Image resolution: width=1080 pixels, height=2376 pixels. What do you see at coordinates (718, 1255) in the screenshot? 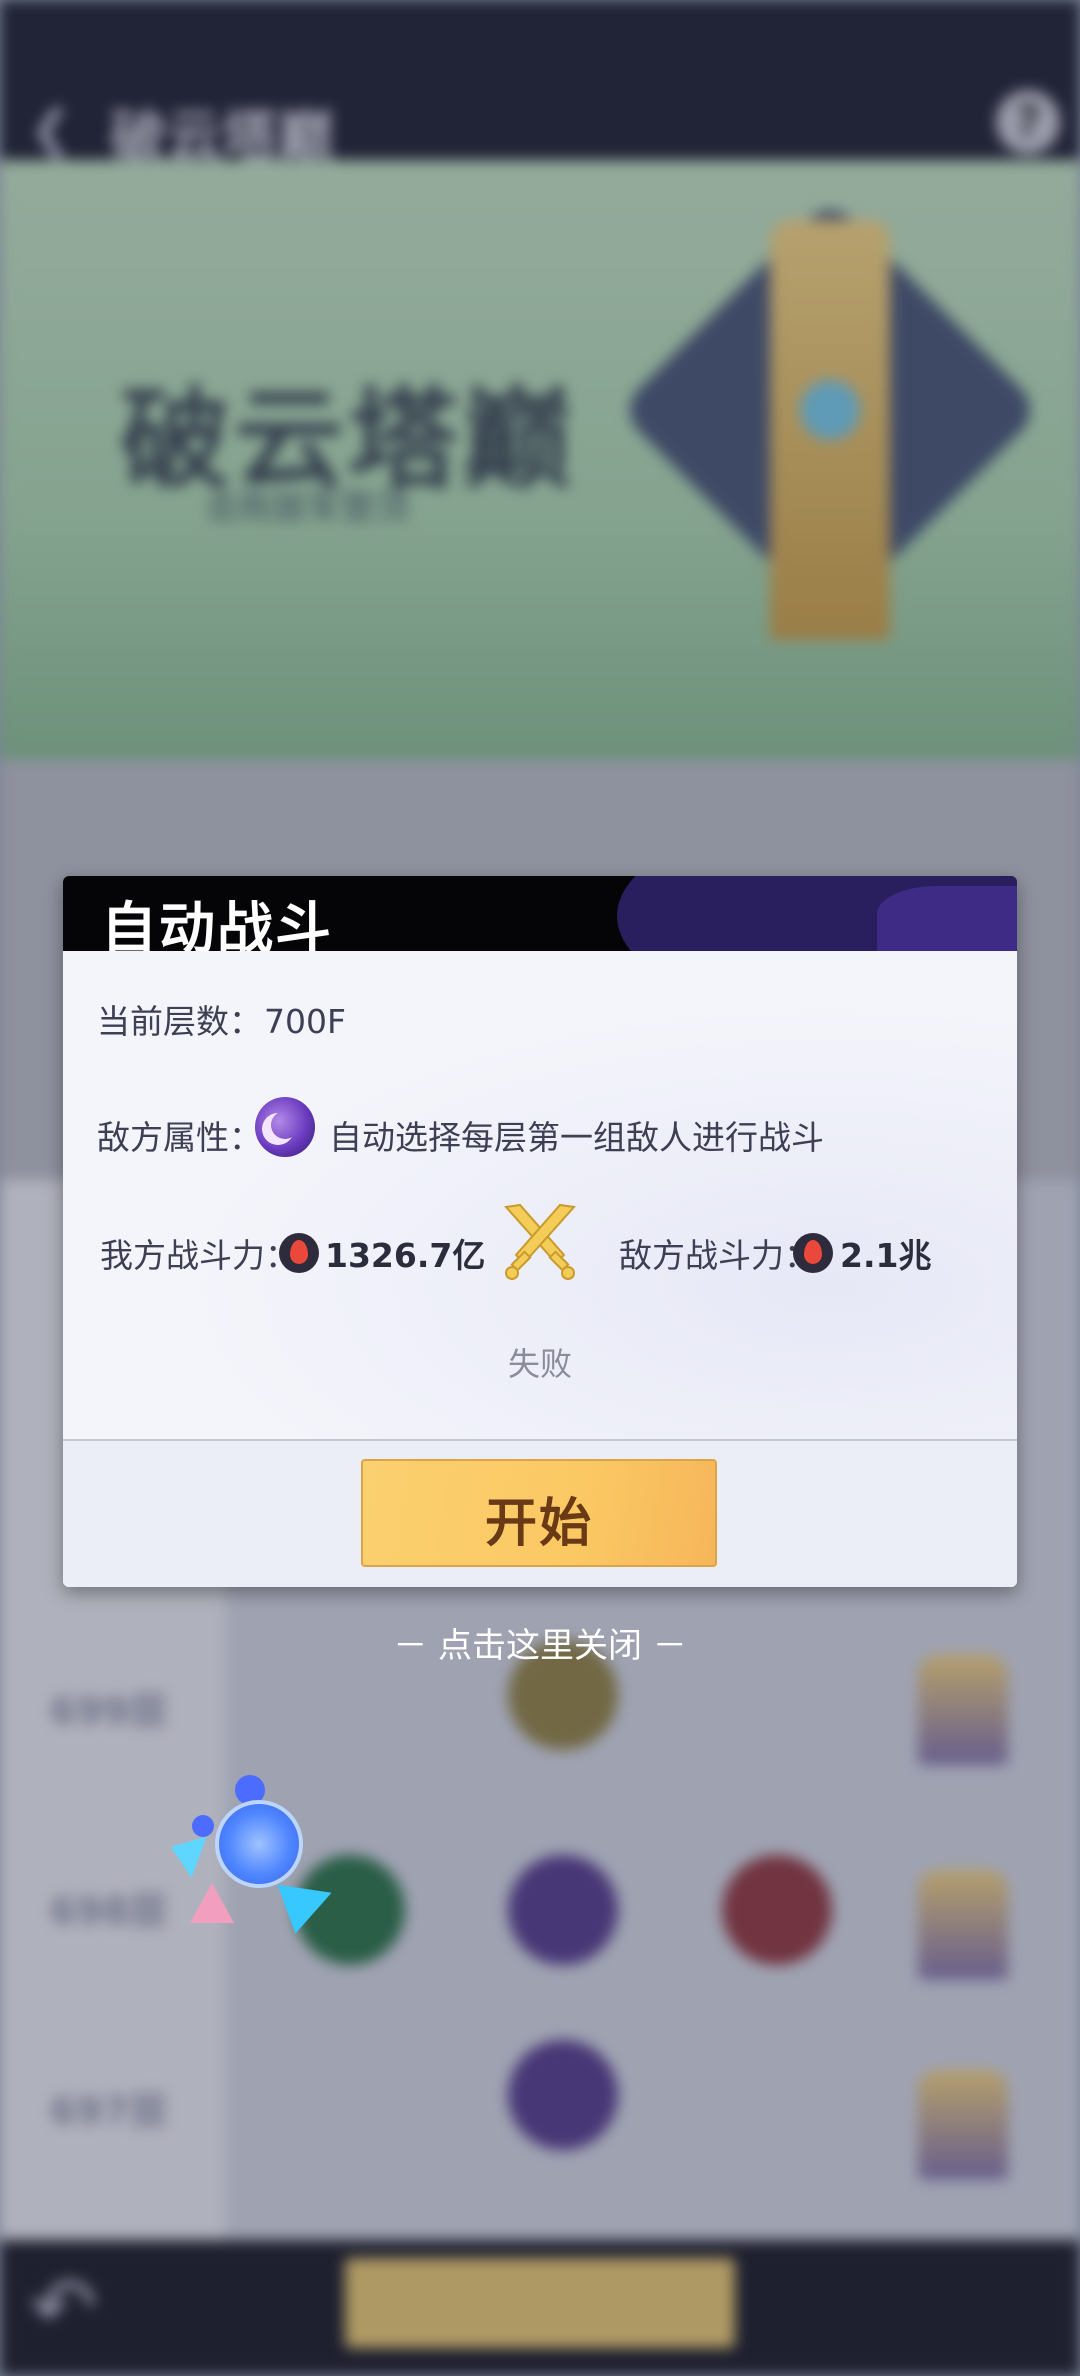
I see `enemy-power-label: 敌方战斗力：` at bounding box center [718, 1255].